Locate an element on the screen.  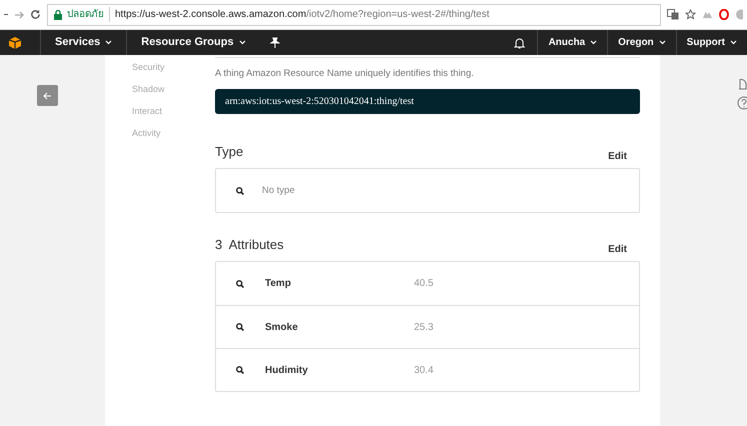
arn-value: arn:aws:iot:us-west-2:520301042041:thing/test is located at coordinates (427, 101).